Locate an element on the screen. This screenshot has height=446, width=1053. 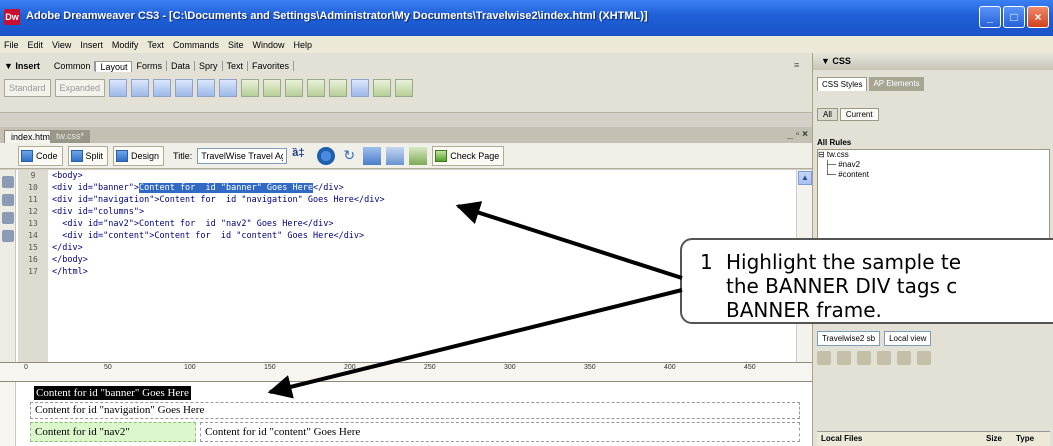
menu-insert: Insert is located at coordinates (91, 45).